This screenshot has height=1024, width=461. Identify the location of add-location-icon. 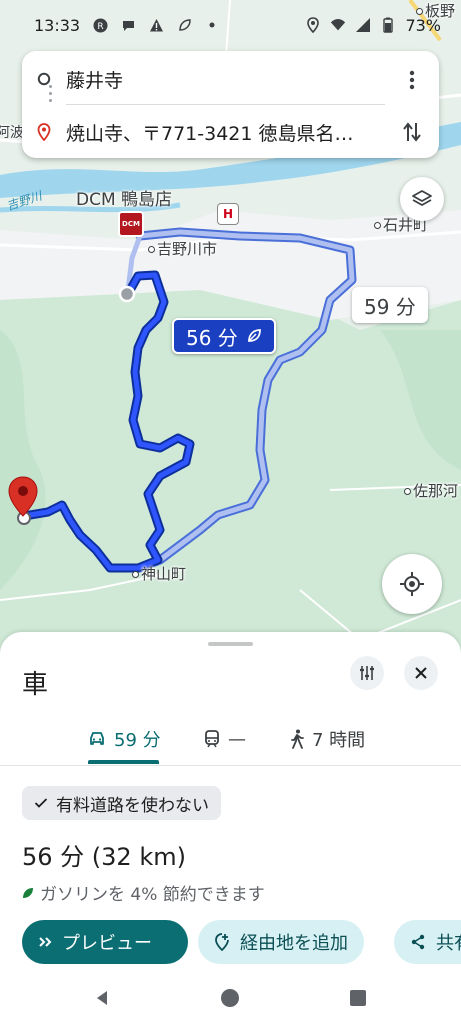
(222, 942).